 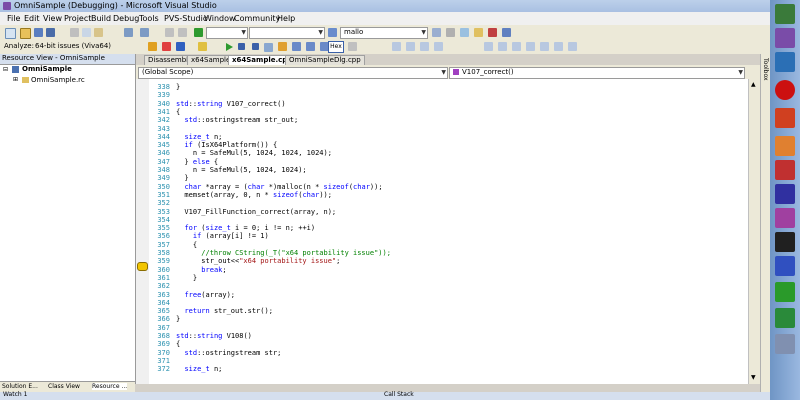 I want to click on code-text: std::string V108(), so click(x=214, y=336).